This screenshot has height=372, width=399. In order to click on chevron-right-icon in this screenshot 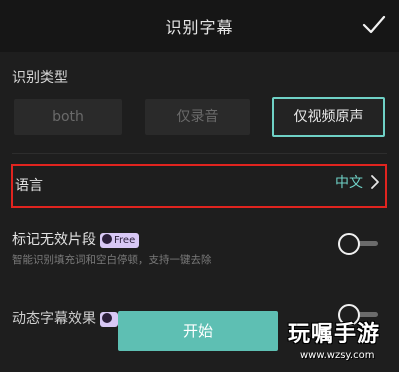, I will do `click(375, 182)`.